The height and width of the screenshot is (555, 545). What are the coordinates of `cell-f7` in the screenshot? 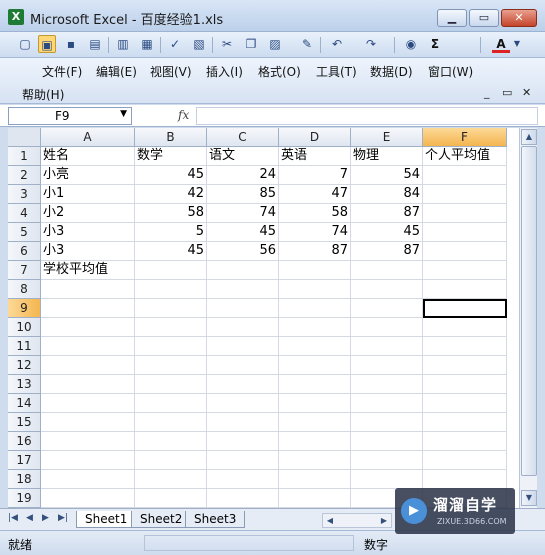 It's located at (465, 270).